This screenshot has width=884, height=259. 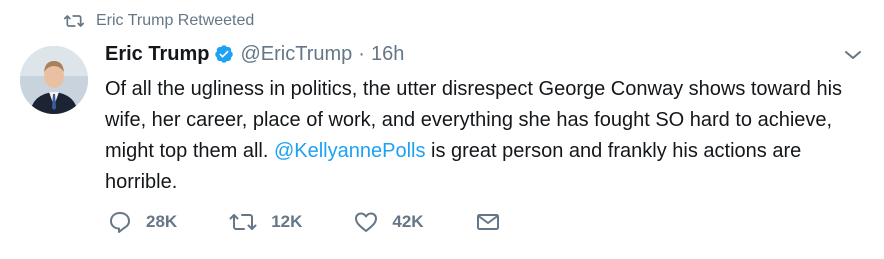 I want to click on tweet-timestamp: 16h, so click(x=387, y=54).